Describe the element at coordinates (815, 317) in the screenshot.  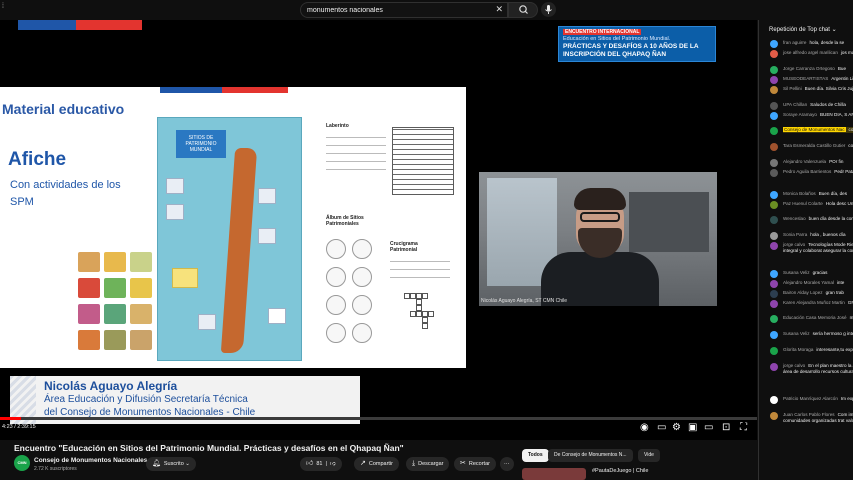
I see `chat-author: Educación Casa Memoria José` at that location.